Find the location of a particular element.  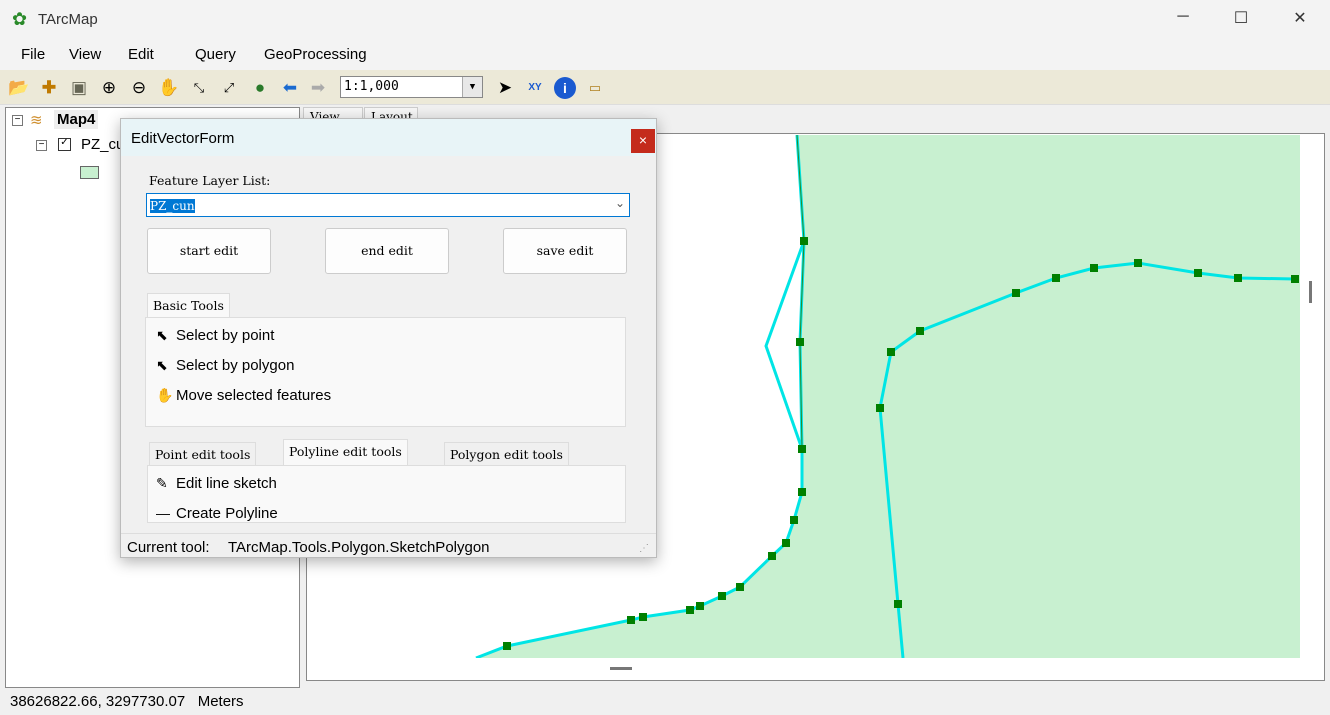

map-node: Map4 is located at coordinates (76, 119).